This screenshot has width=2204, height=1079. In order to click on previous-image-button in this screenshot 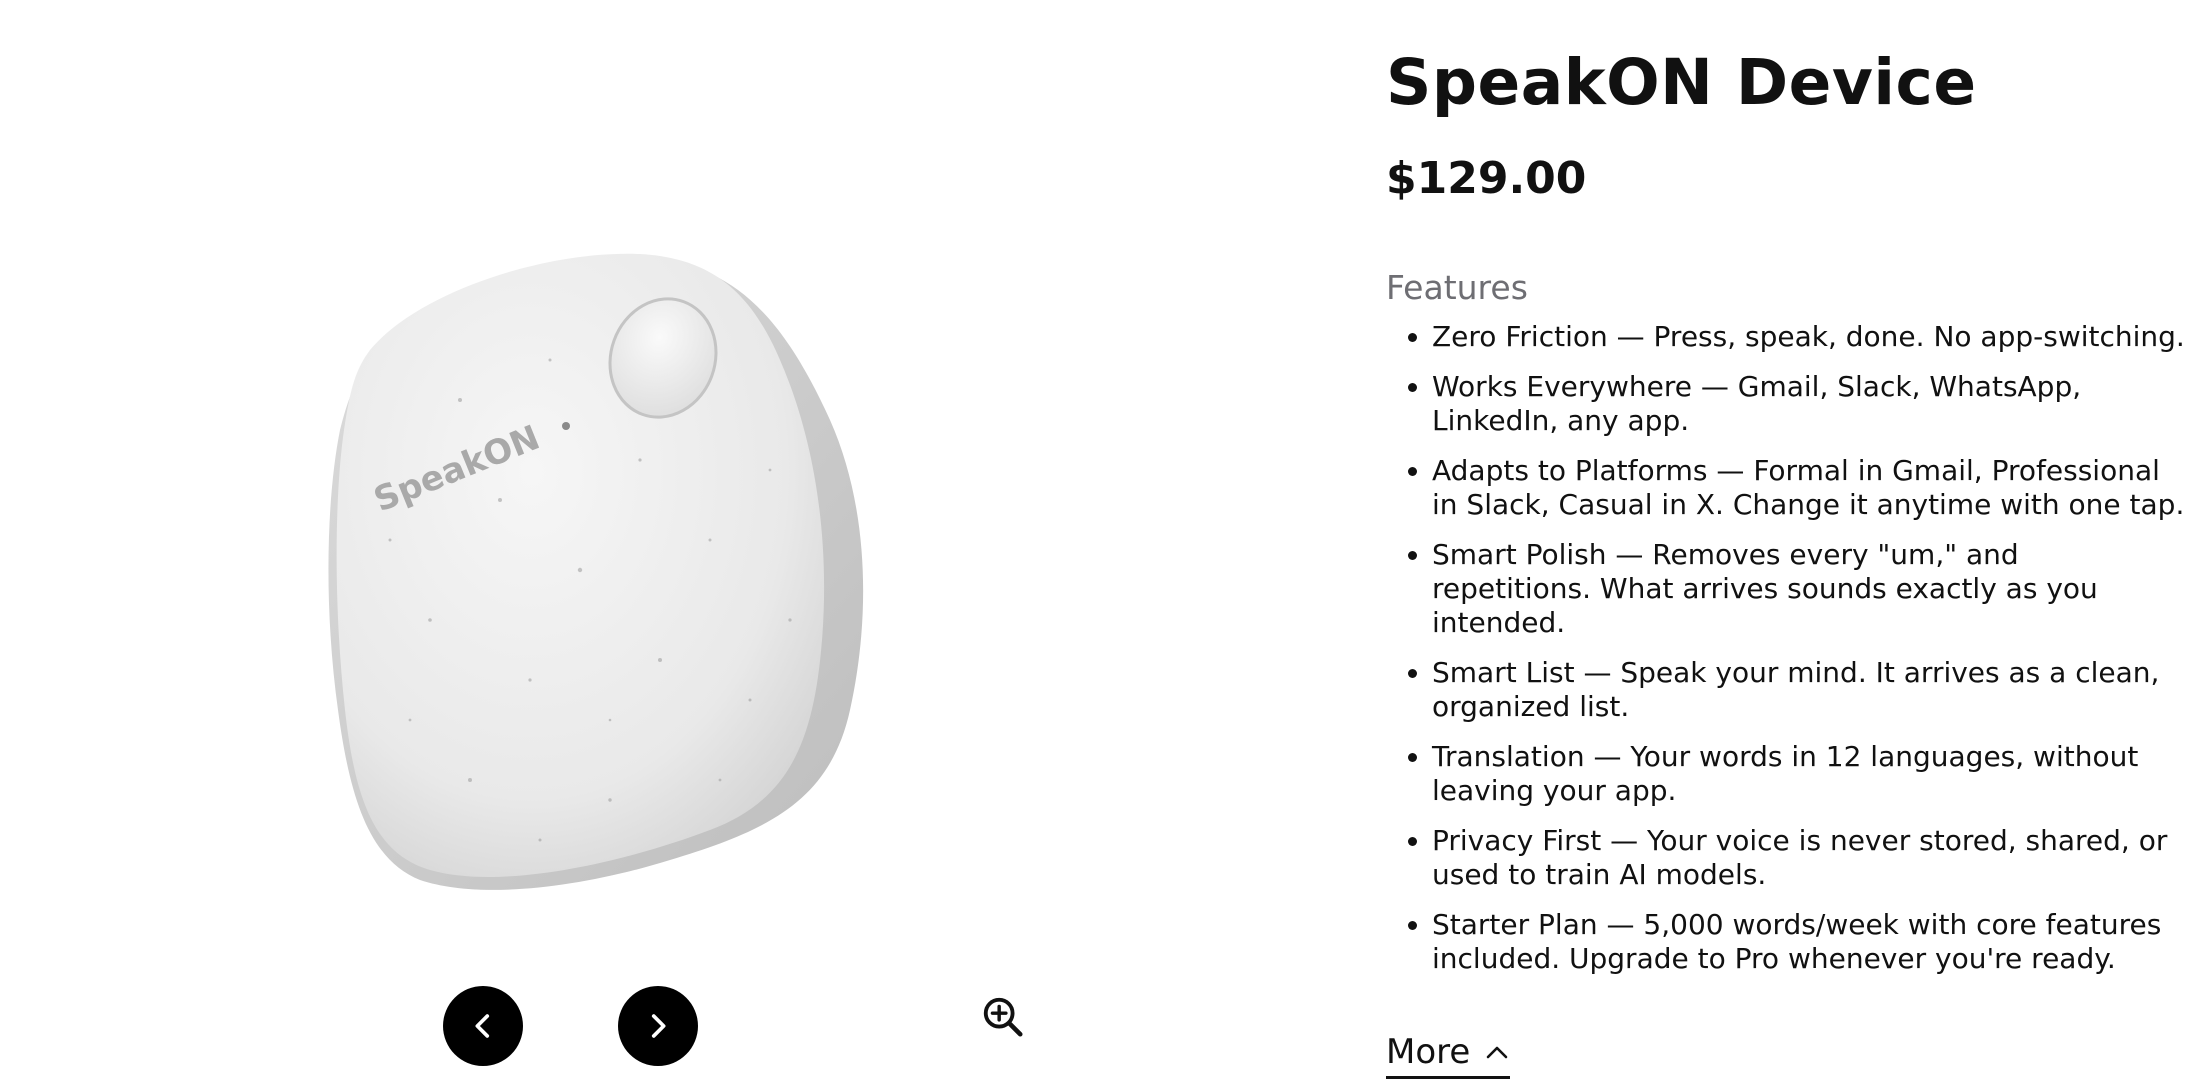, I will do `click(483, 1026)`.